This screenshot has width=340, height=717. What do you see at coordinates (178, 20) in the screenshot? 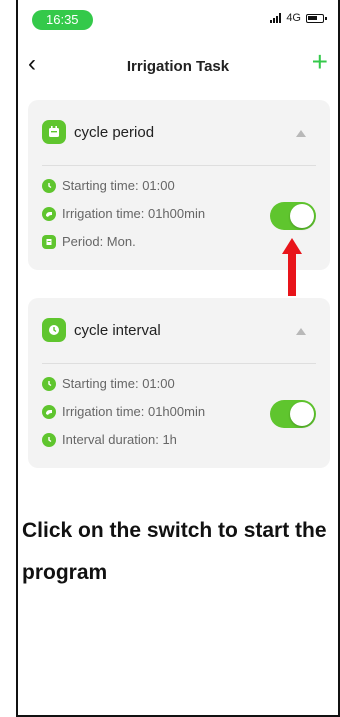
I see `status-bar: 16:35 4G` at bounding box center [178, 20].